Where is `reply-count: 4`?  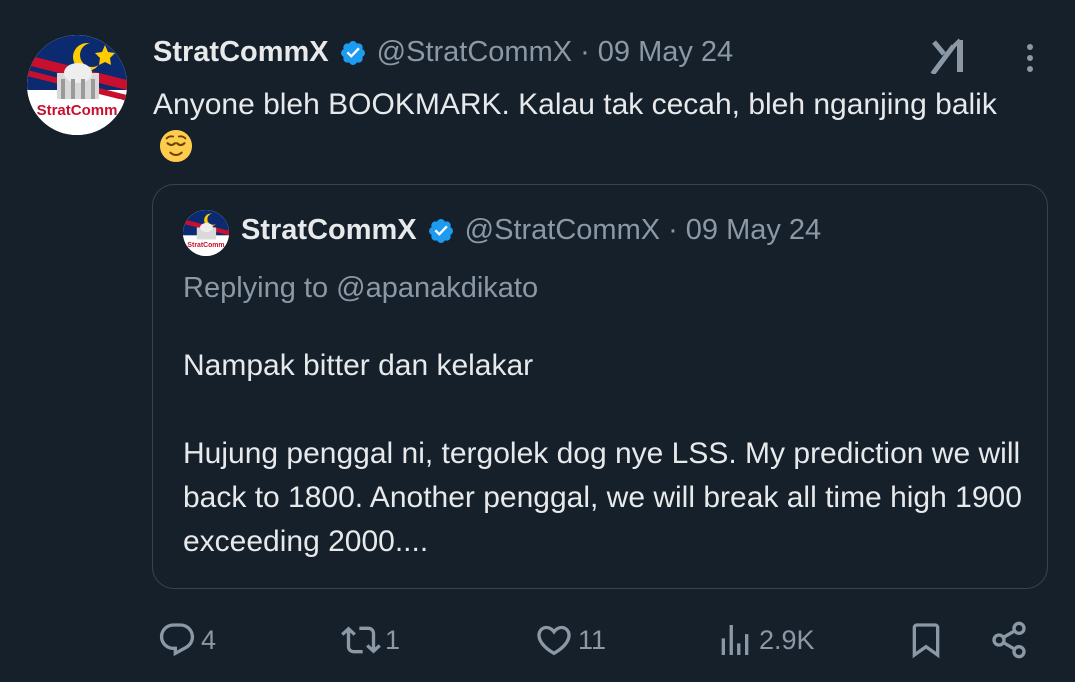 reply-count: 4 is located at coordinates (209, 639).